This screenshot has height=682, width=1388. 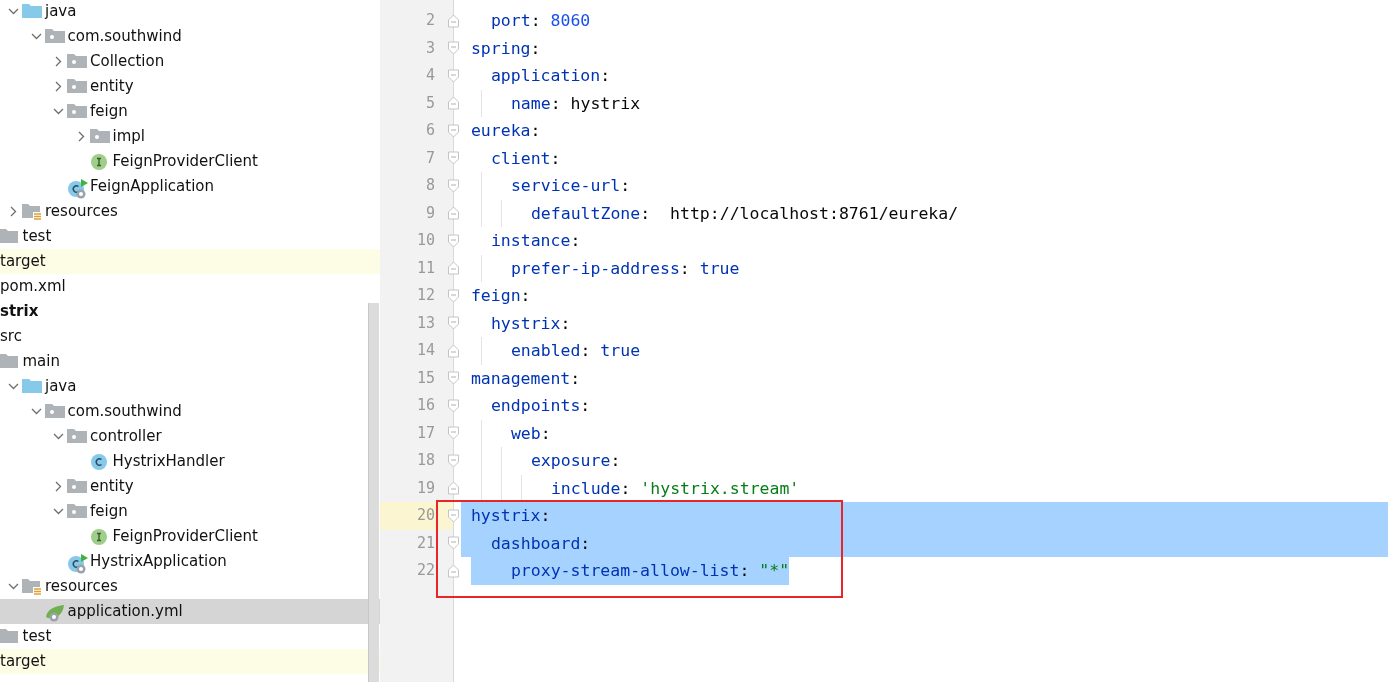 I want to click on tree-item: main, so click(x=190, y=361).